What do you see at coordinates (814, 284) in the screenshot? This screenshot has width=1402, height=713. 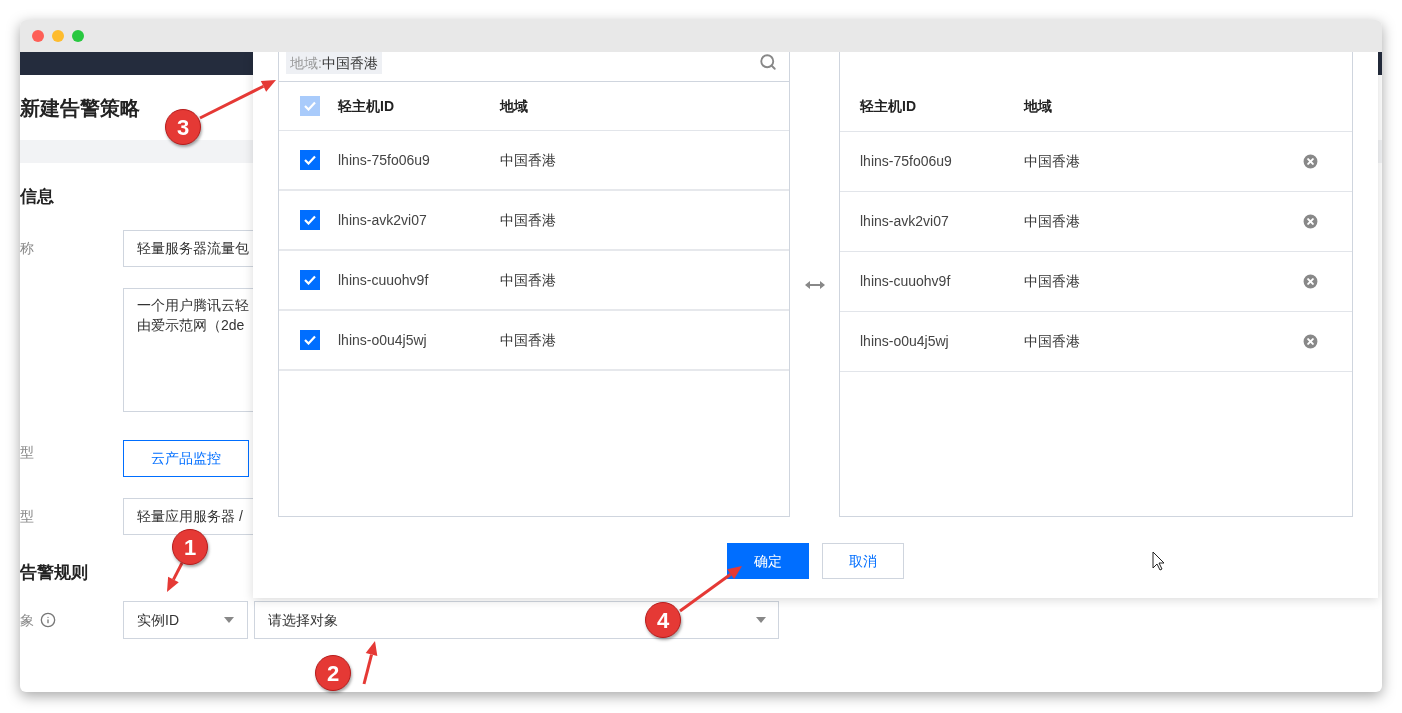 I see `transfer-icon` at bounding box center [814, 284].